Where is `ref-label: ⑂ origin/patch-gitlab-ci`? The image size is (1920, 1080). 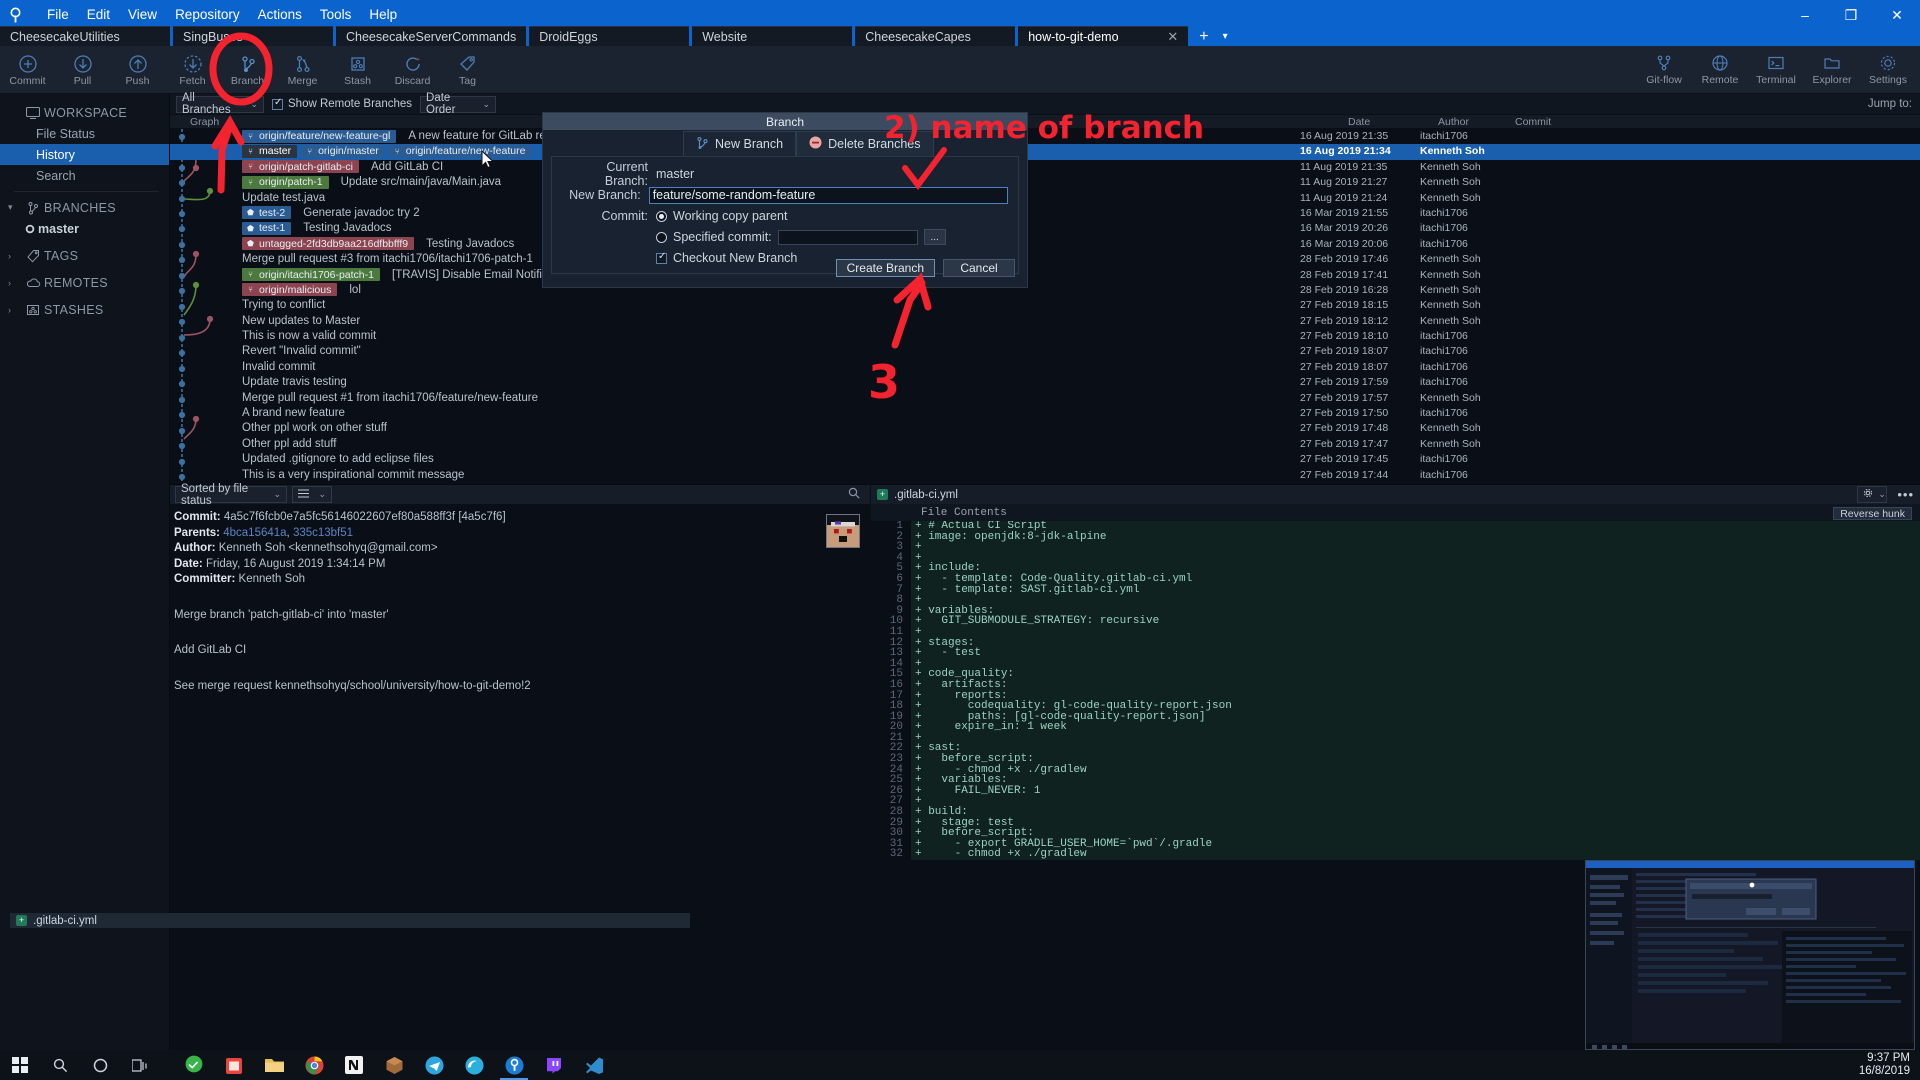 ref-label: ⑂ origin/patch-gitlab-ci is located at coordinates (300, 167).